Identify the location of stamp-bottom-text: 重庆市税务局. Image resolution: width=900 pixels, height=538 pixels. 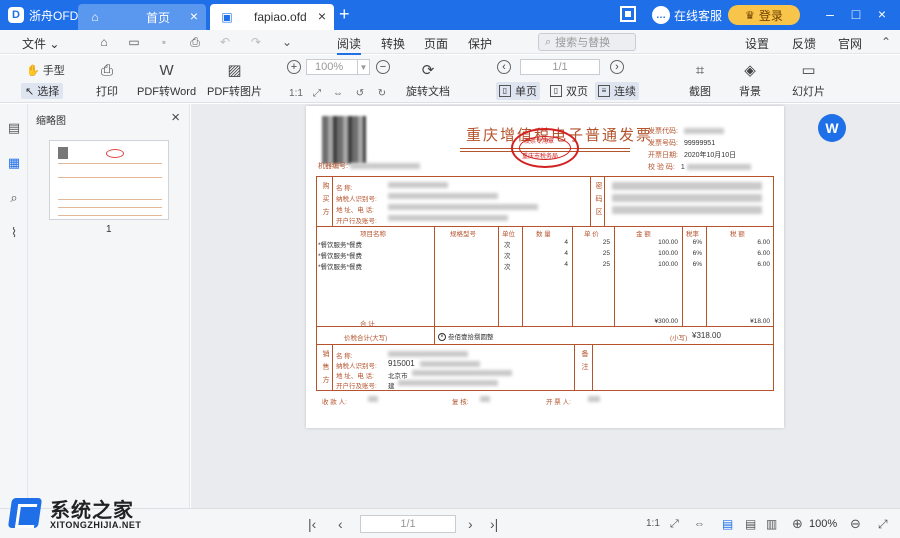
(540, 157).